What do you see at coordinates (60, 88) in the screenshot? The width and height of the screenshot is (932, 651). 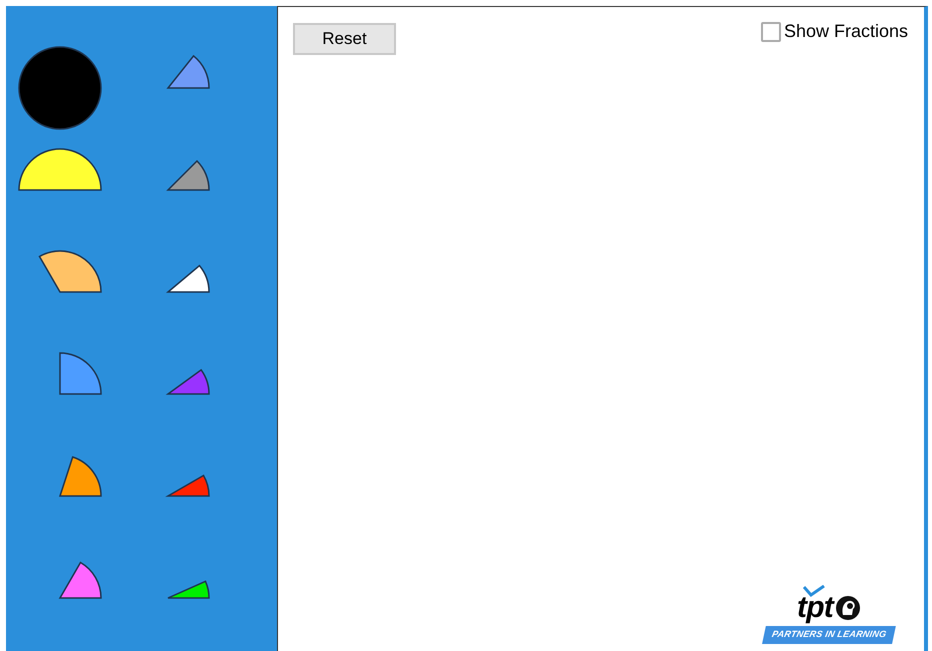 I see `circle-piece` at bounding box center [60, 88].